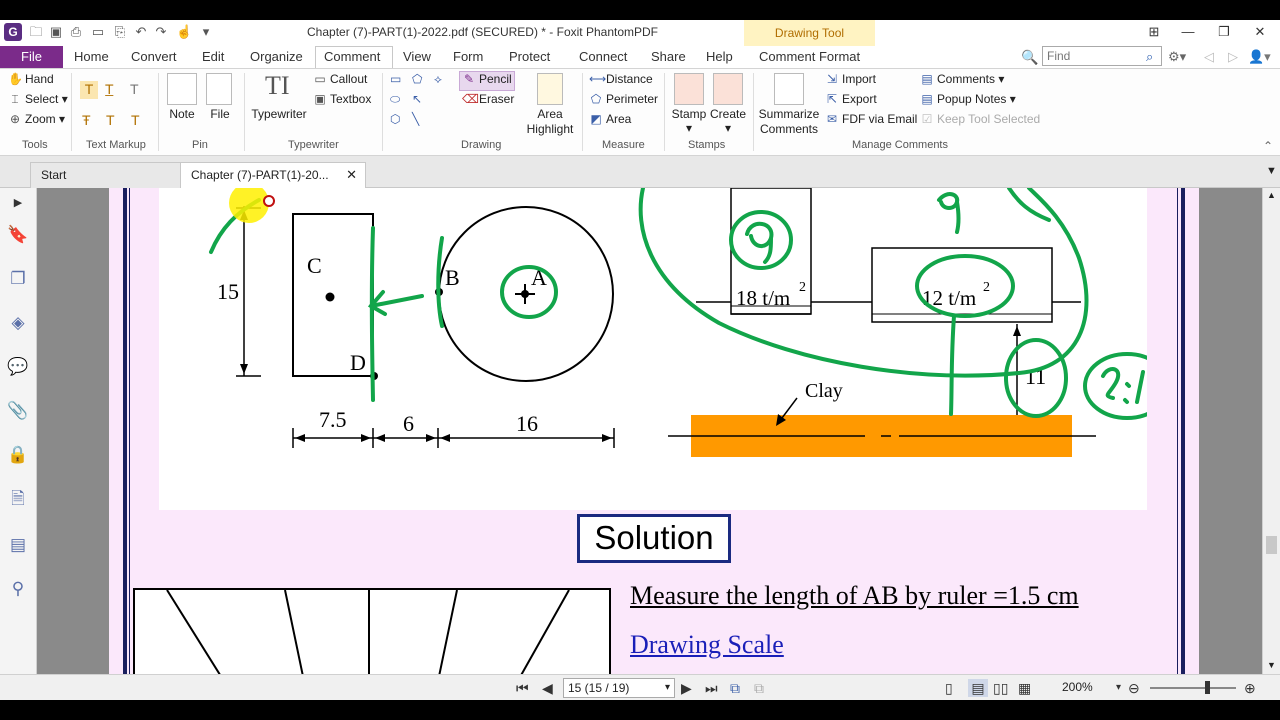 This screenshot has height=720, width=1280. I want to click on perimeter-button: ⬠ Perimeter, so click(623, 99).